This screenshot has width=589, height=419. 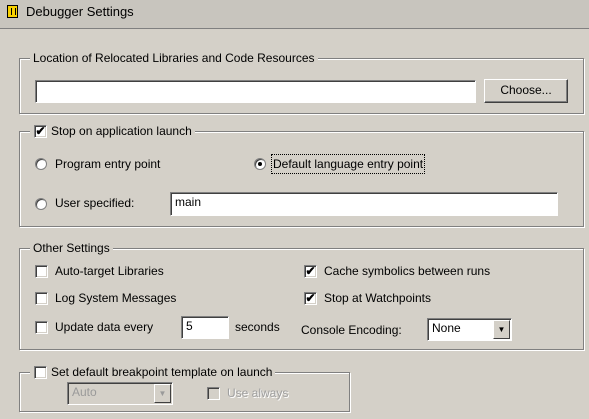 I want to click on user-specified-radio, so click(x=41, y=204).